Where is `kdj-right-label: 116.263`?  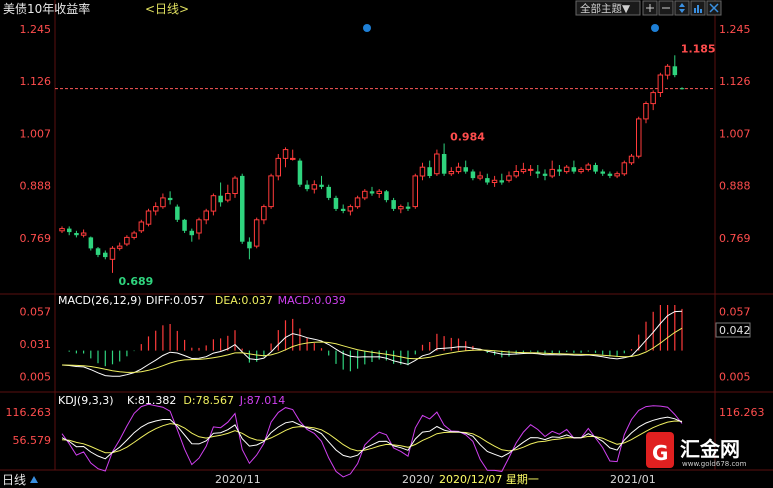
kdj-right-label: 116.263 is located at coordinates (742, 412).